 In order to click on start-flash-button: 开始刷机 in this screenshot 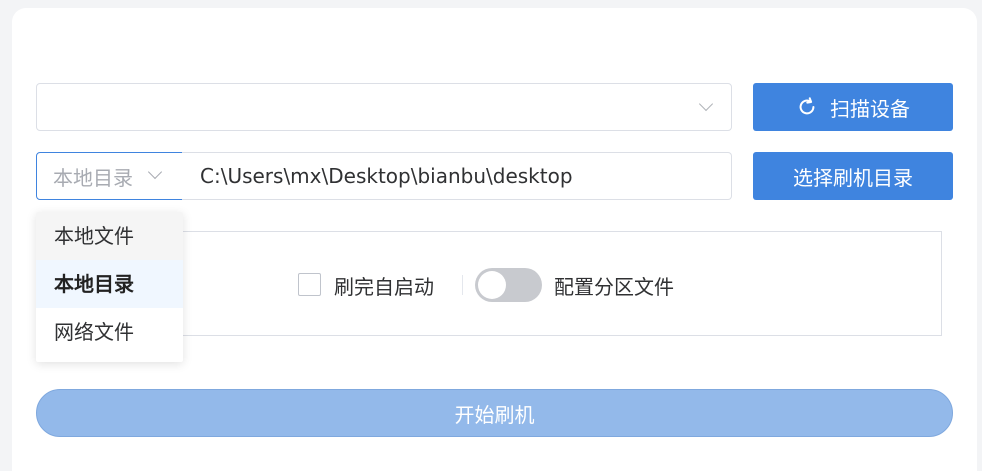, I will do `click(494, 413)`.